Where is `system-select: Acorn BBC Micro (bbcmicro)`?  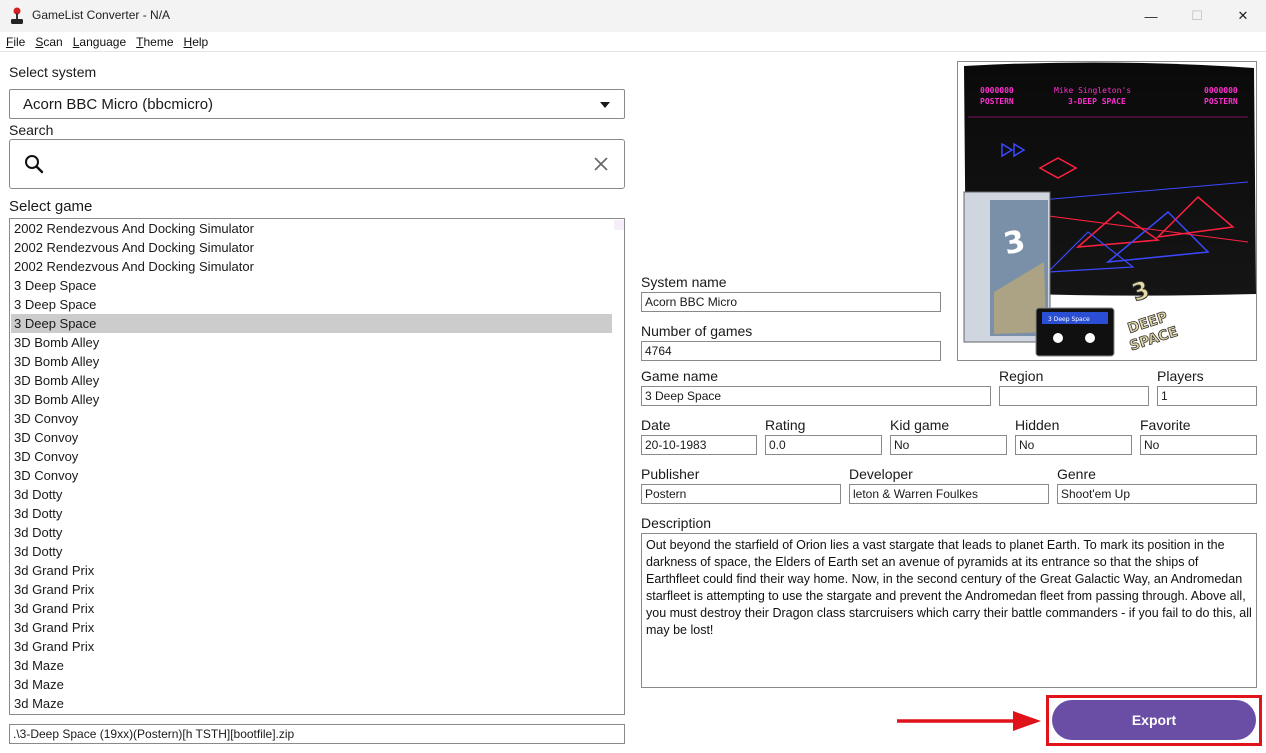
system-select: Acorn BBC Micro (bbcmicro) is located at coordinates (317, 104).